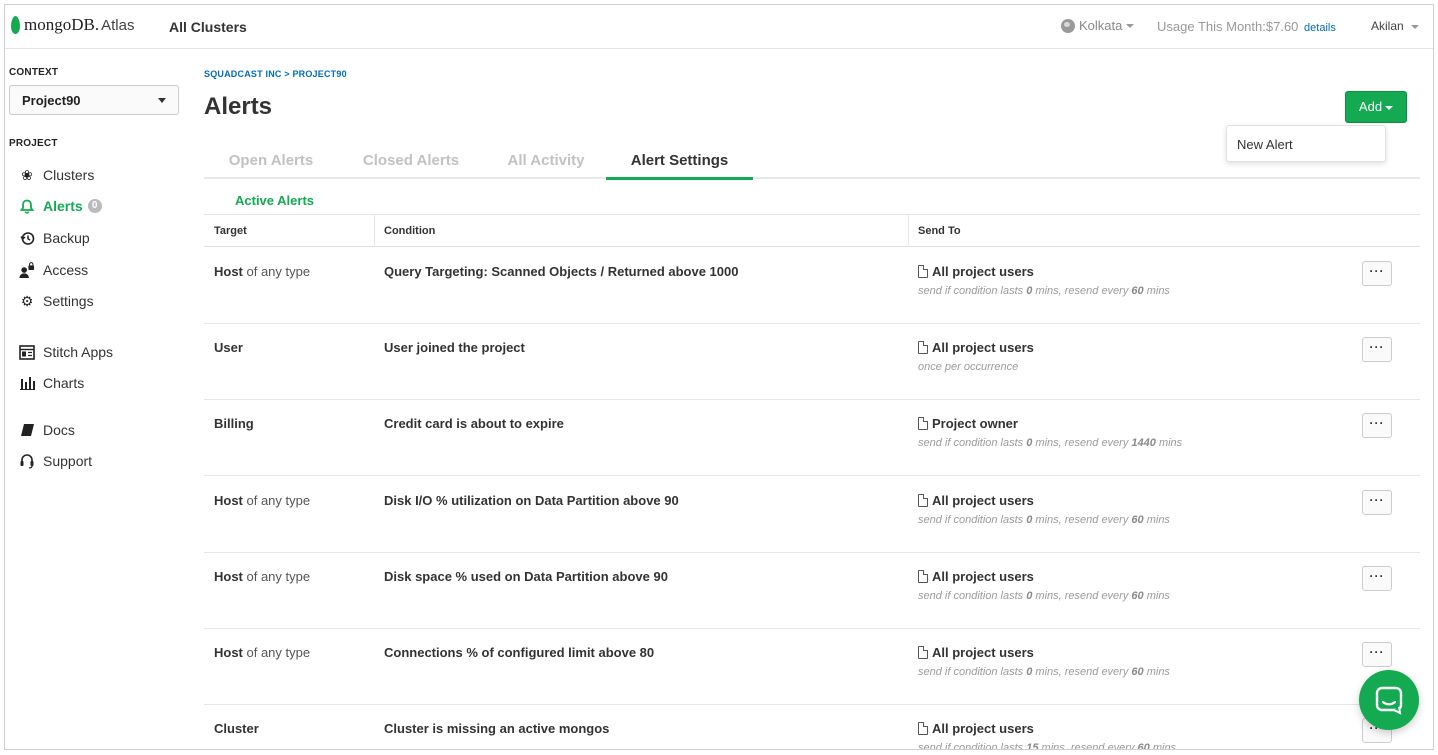  What do you see at coordinates (1370, 106) in the screenshot?
I see `add-button-label: Add` at bounding box center [1370, 106].